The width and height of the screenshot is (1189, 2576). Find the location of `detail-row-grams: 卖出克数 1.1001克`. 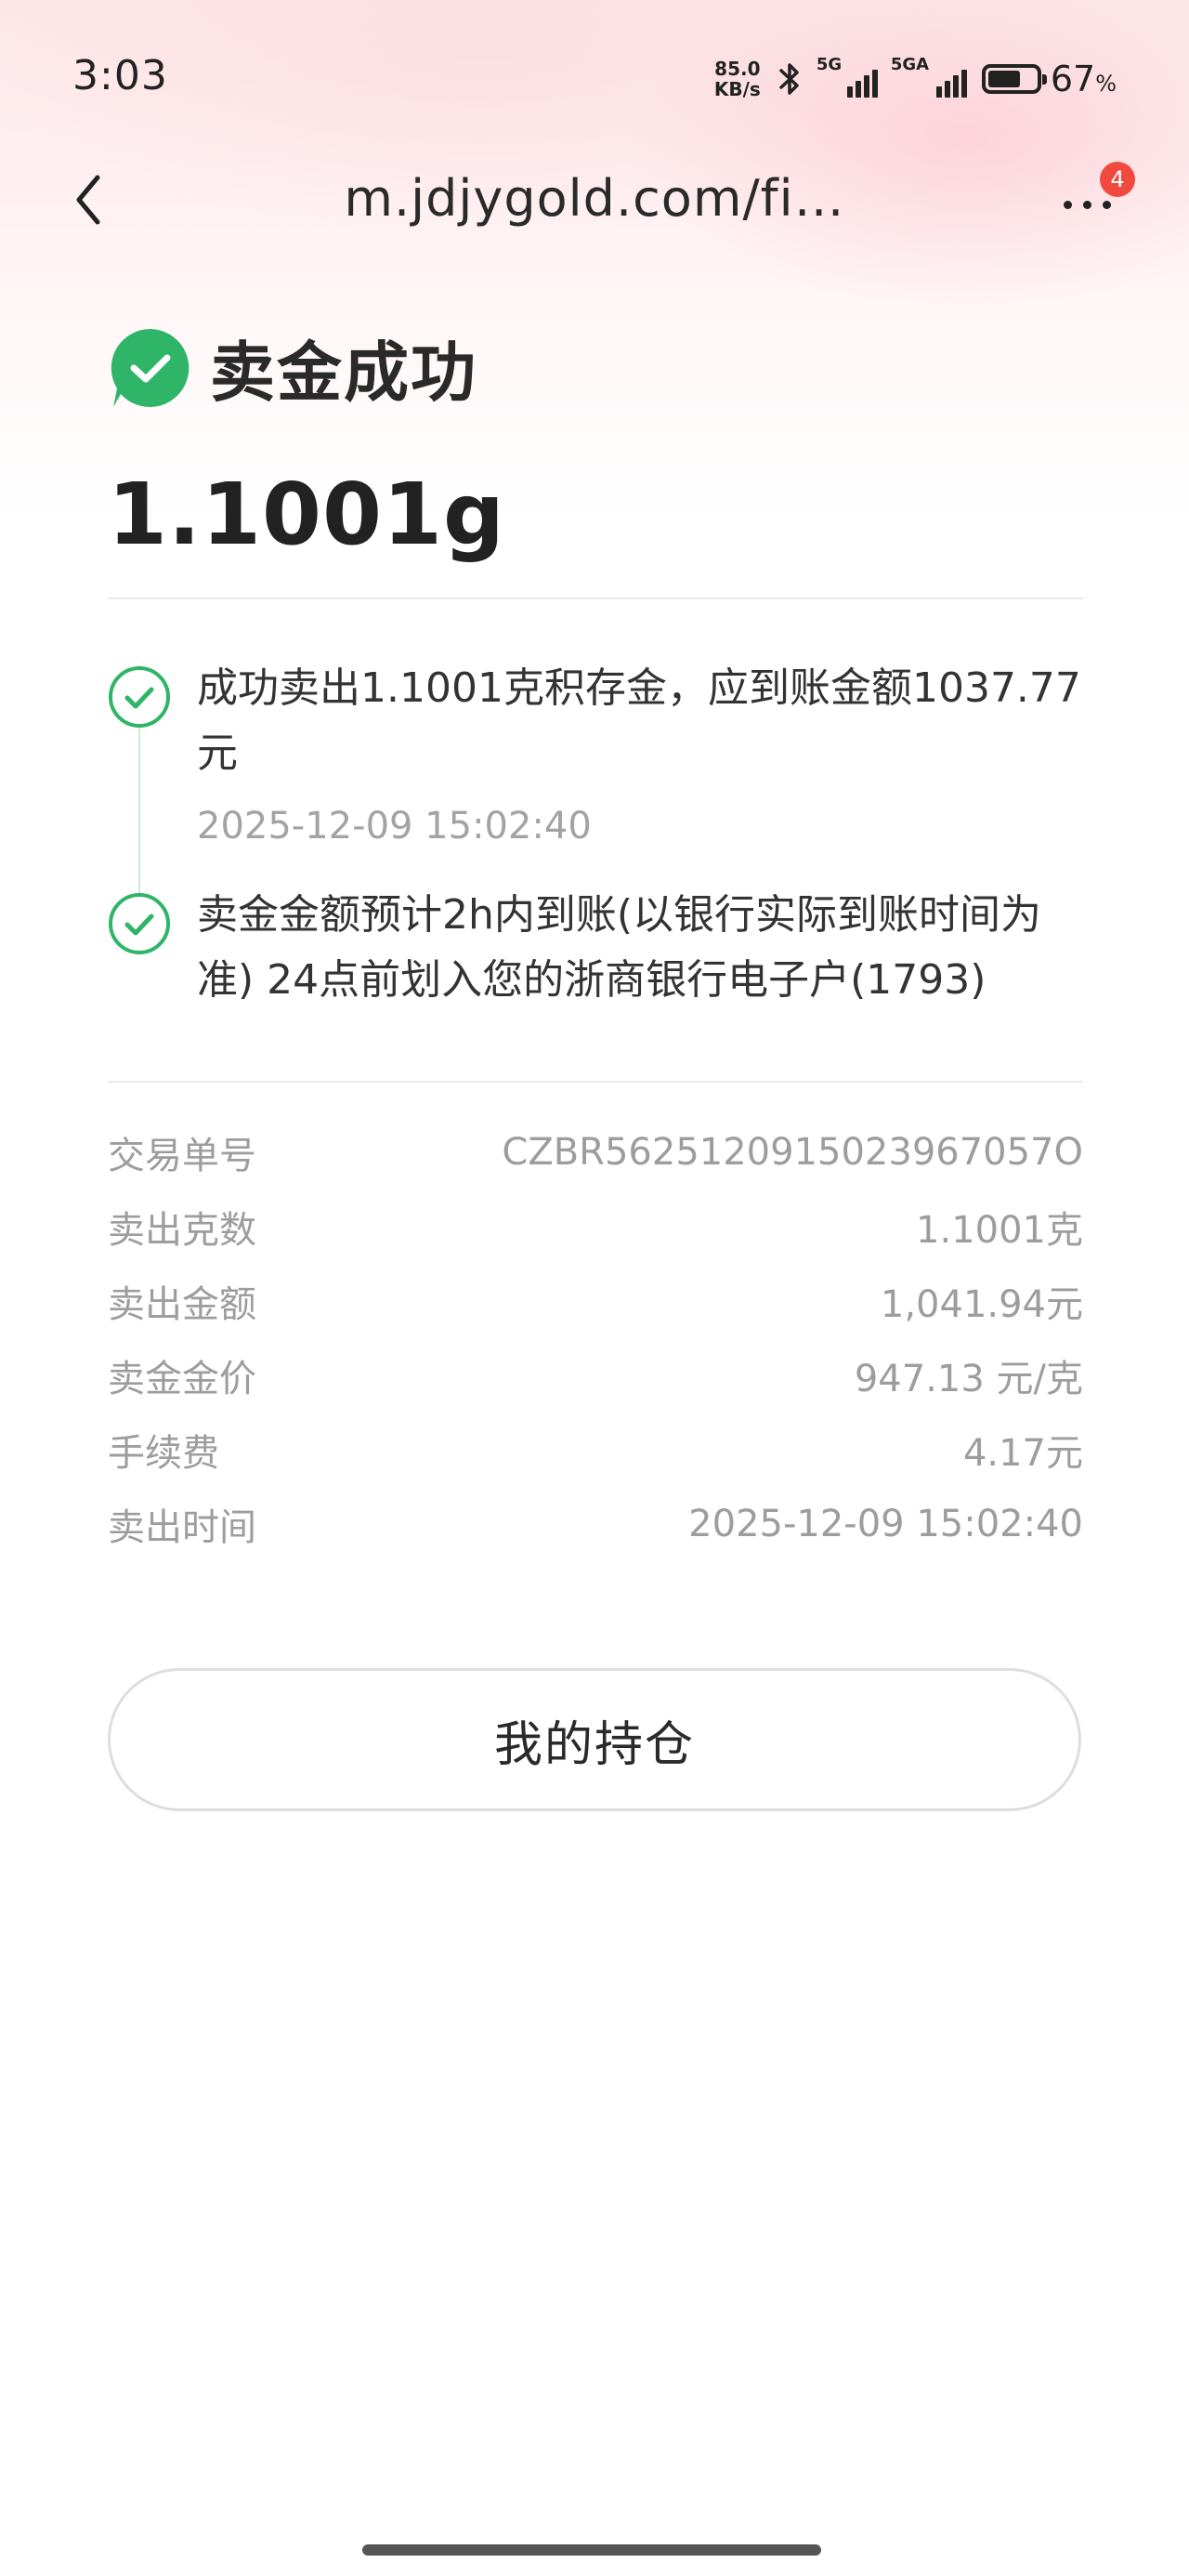

detail-row-grams: 卖出克数 1.1001克 is located at coordinates (595, 1226).